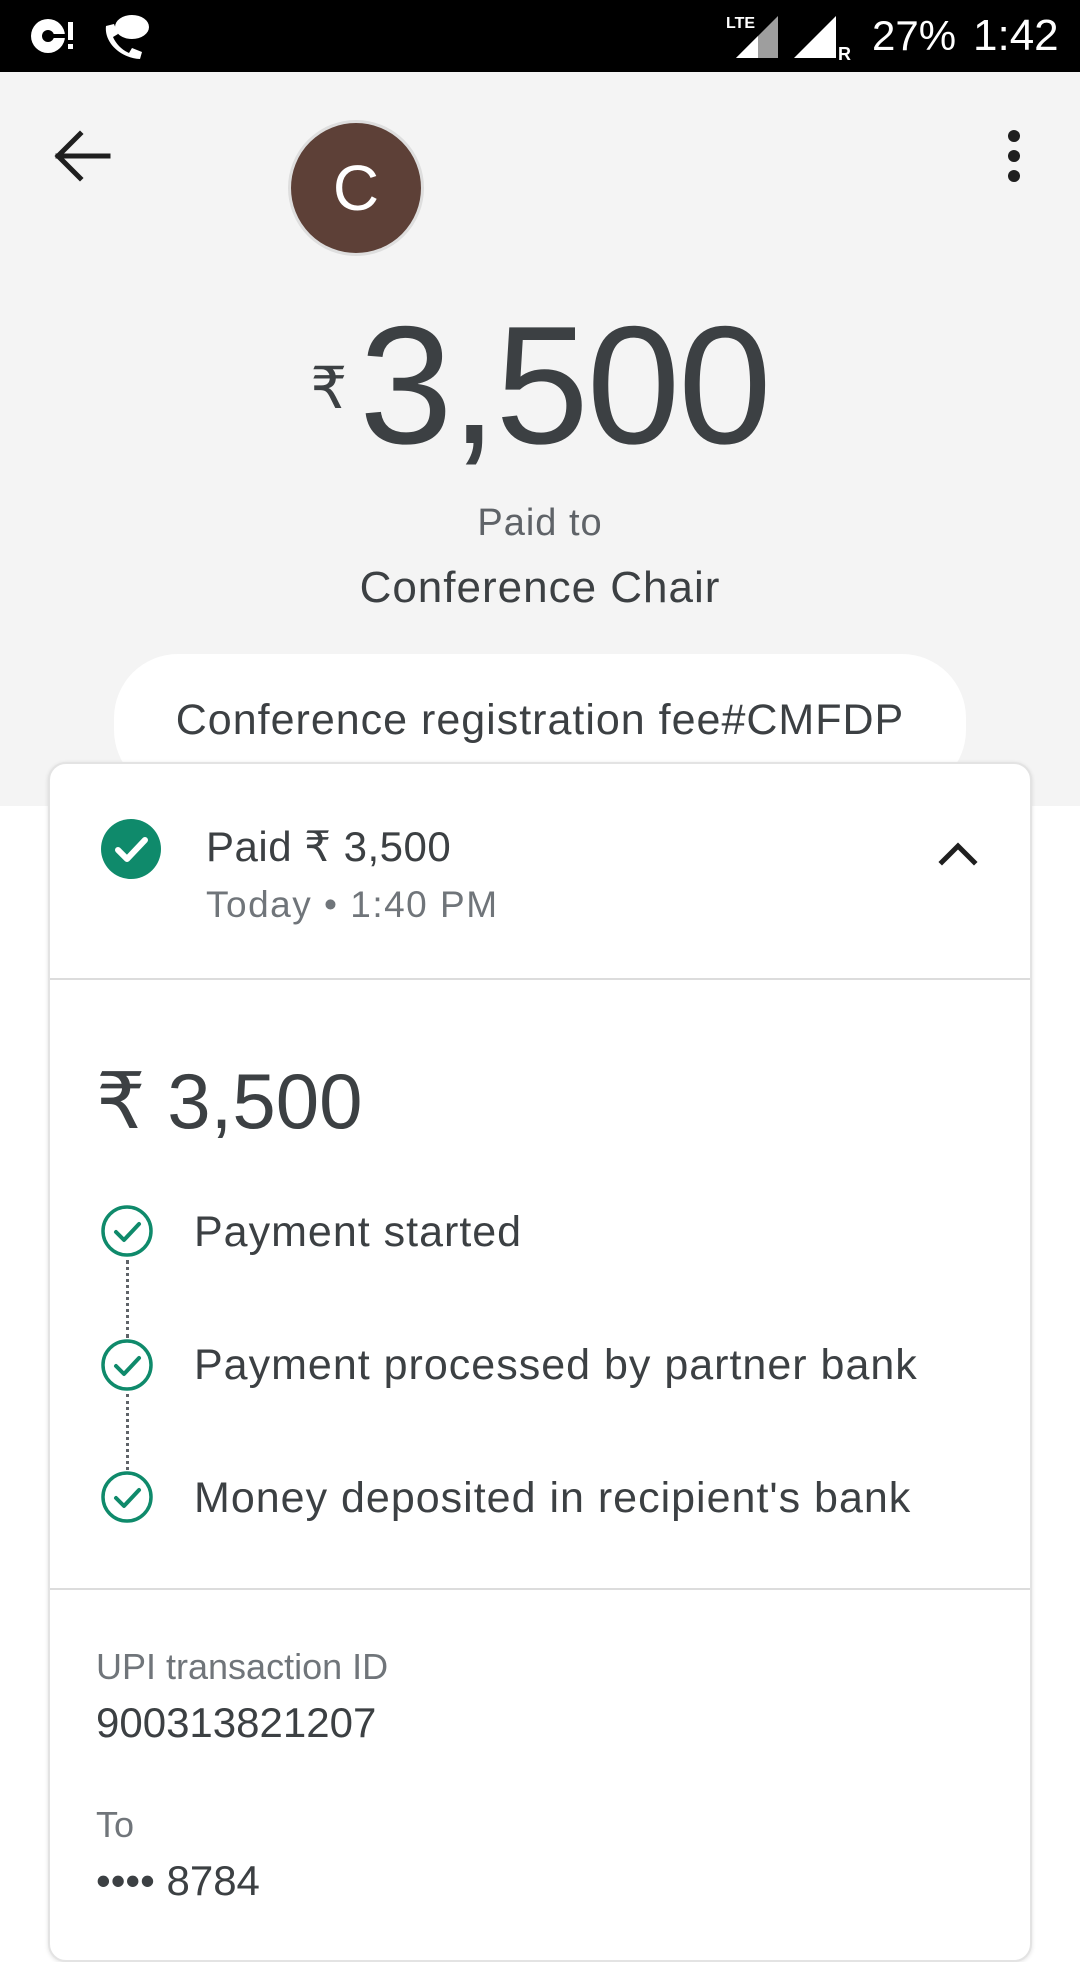 Image resolution: width=1080 pixels, height=1962 pixels. What do you see at coordinates (540, 36) in the screenshot?
I see `status-bar: LTE R 27% 1:42` at bounding box center [540, 36].